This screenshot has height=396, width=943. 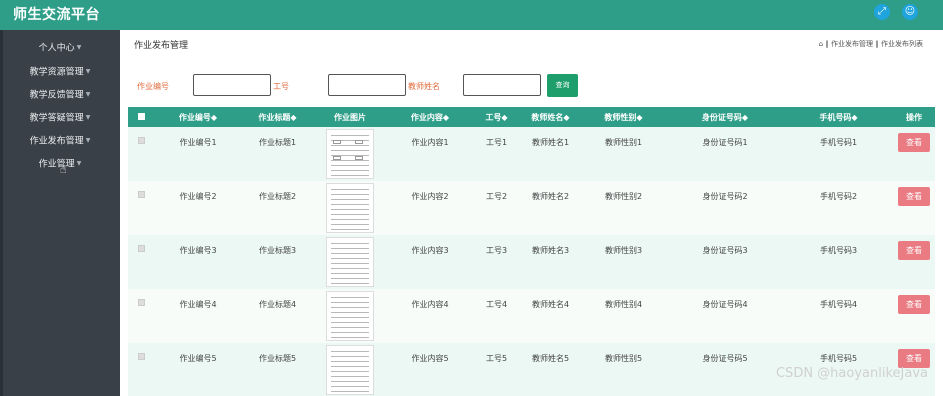 What do you see at coordinates (141, 117) in the screenshot?
I see `select-all-checkbox` at bounding box center [141, 117].